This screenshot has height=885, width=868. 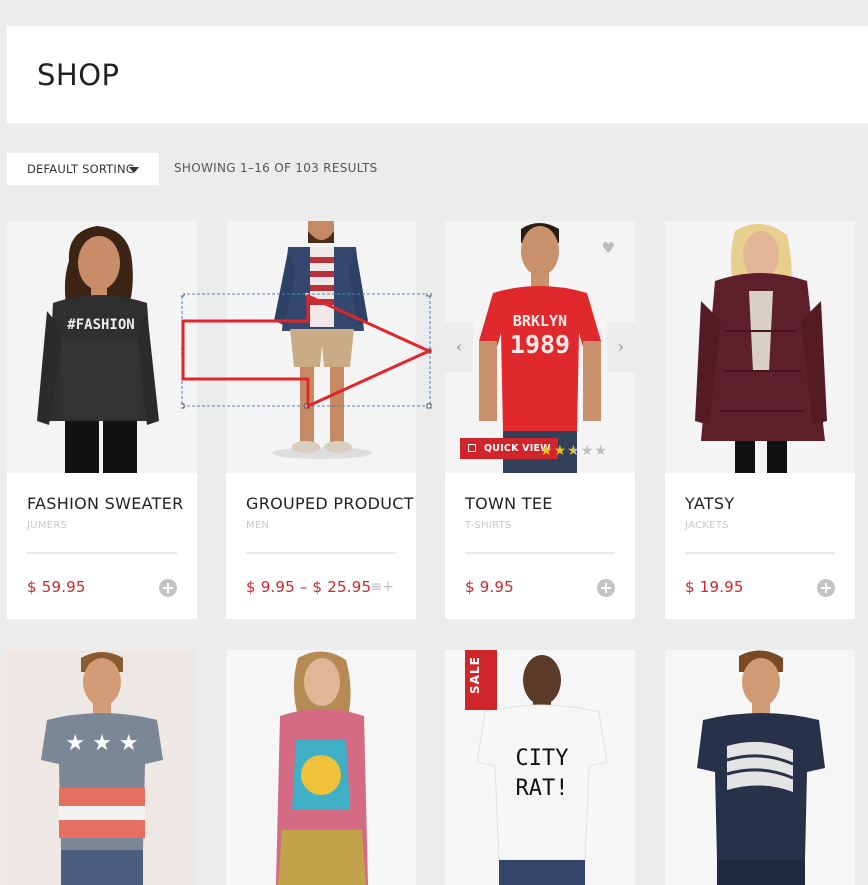 What do you see at coordinates (437, 74) in the screenshot?
I see `page-header: SHOP` at bounding box center [437, 74].